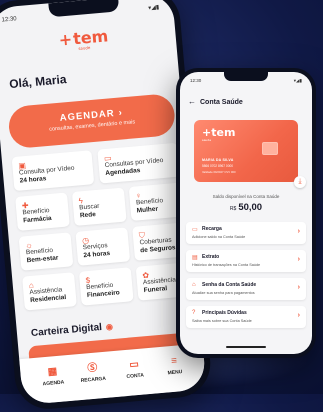 The image size is (323, 412). What do you see at coordinates (224, 313) in the screenshot?
I see `menu-title: Principais Dúvidas` at bounding box center [224, 313].